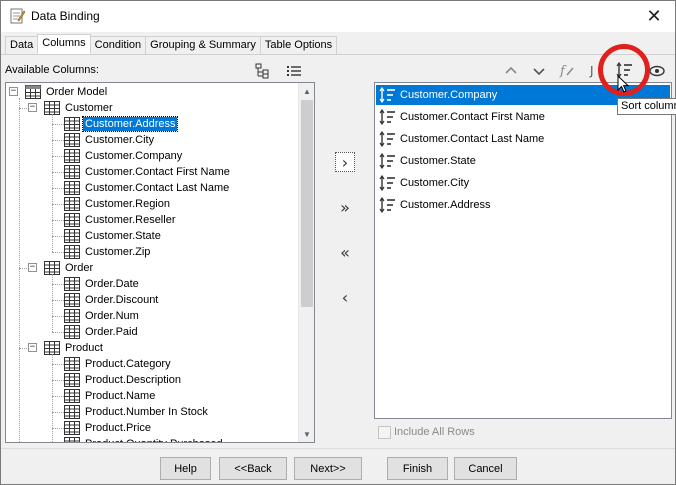 This screenshot has height=485, width=676. Describe the element at coordinates (438, 161) in the screenshot. I see `selected-column-label: Customer.State` at that location.